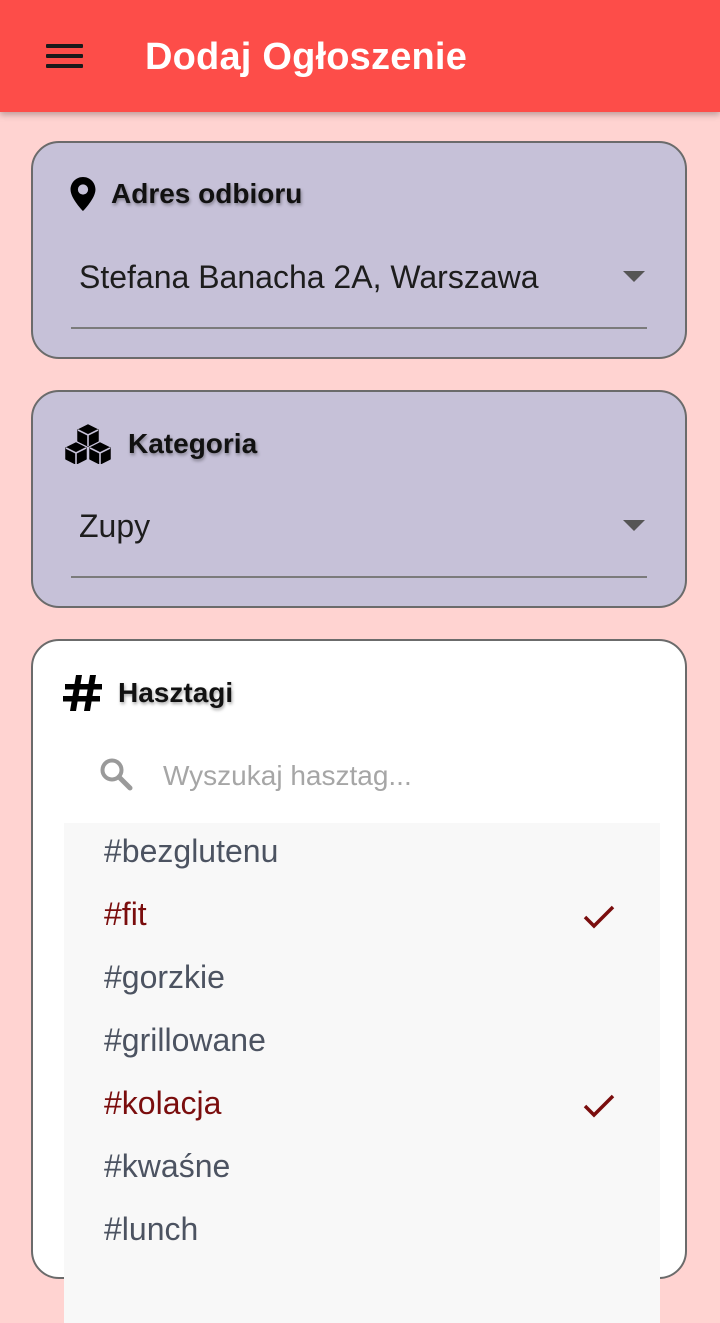  I want to click on hashtags-header: Hasztagi, so click(148, 693).